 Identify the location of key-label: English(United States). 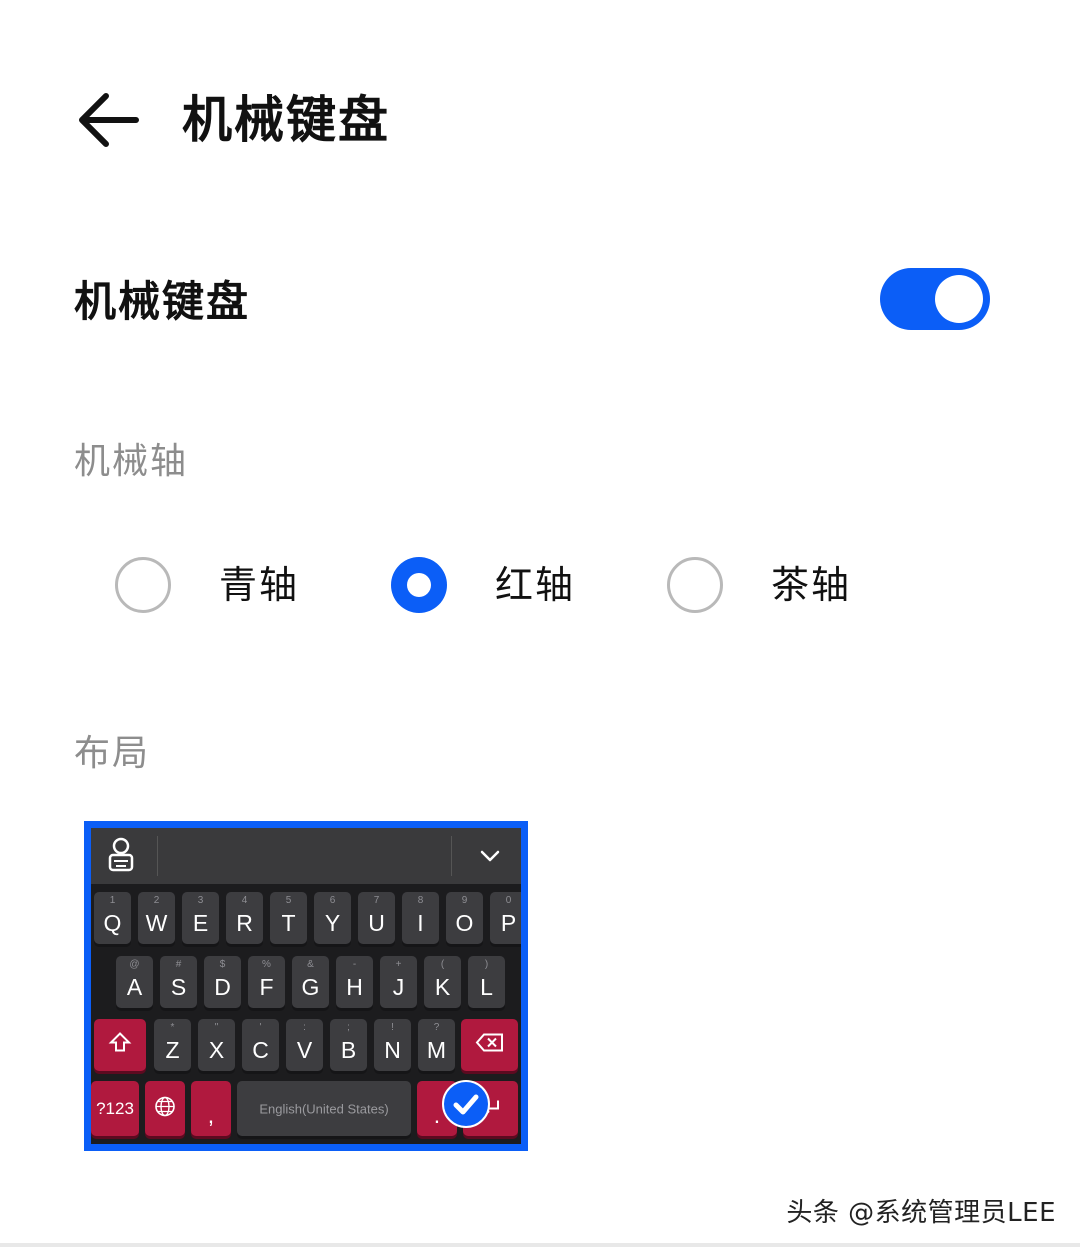
(324, 1108).